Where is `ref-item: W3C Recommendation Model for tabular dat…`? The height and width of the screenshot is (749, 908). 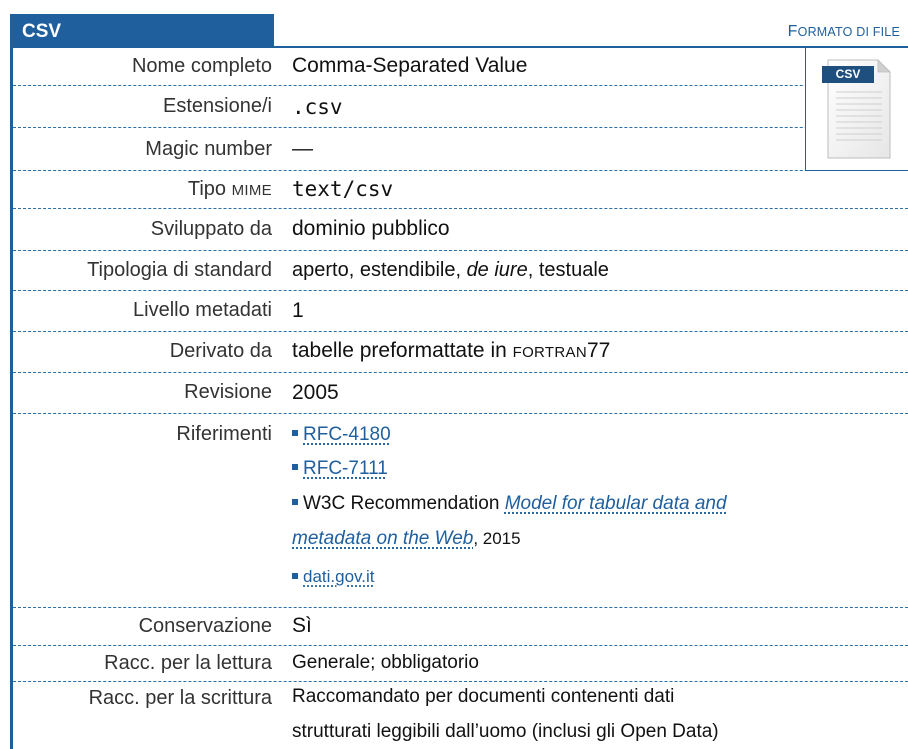
ref-item: W3C Recommendation Model for tabular dat… is located at coordinates (509, 504).